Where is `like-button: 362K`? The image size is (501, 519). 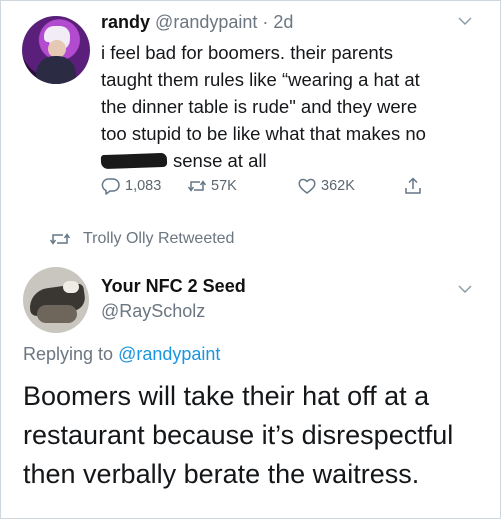 like-button: 362K is located at coordinates (326, 186).